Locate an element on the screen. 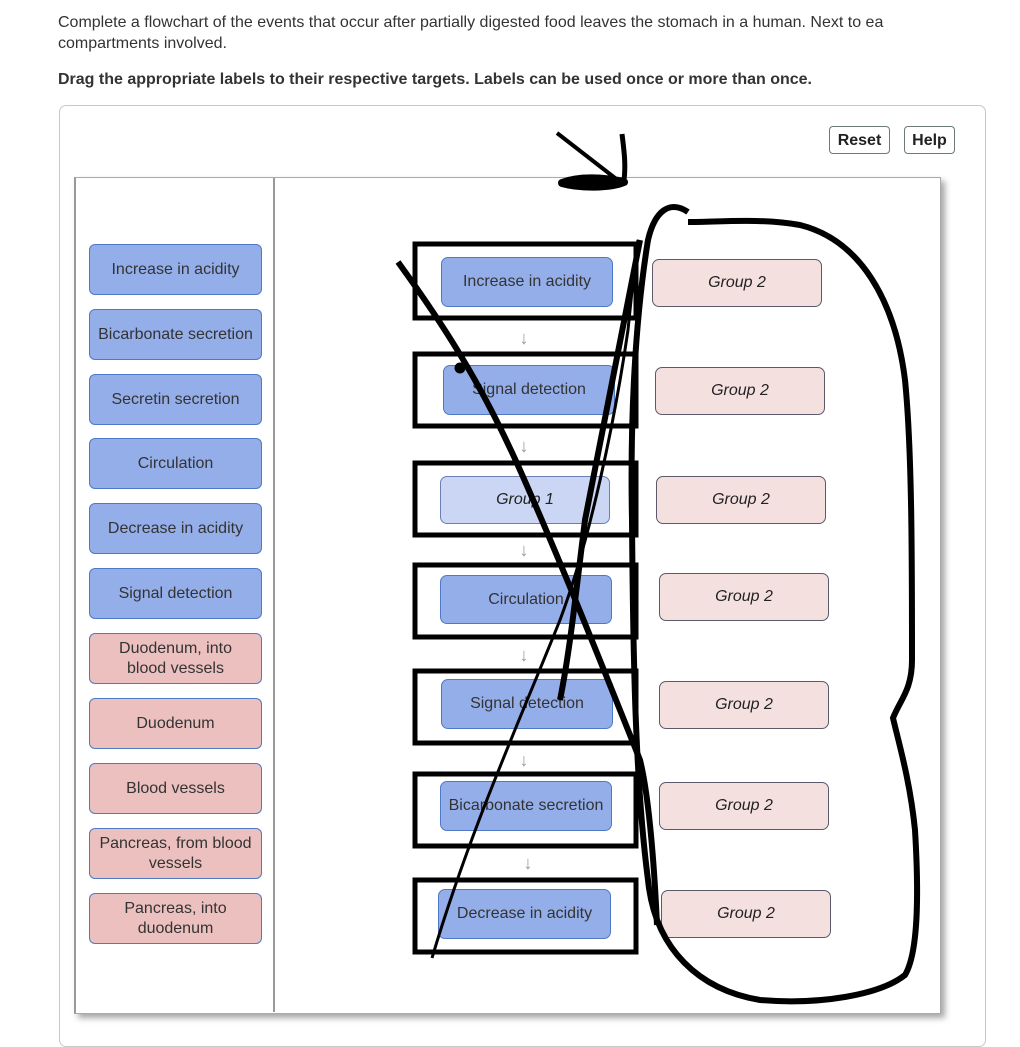 The height and width of the screenshot is (1047, 1020). compartment-target-7: Group 2 is located at coordinates (746, 914).